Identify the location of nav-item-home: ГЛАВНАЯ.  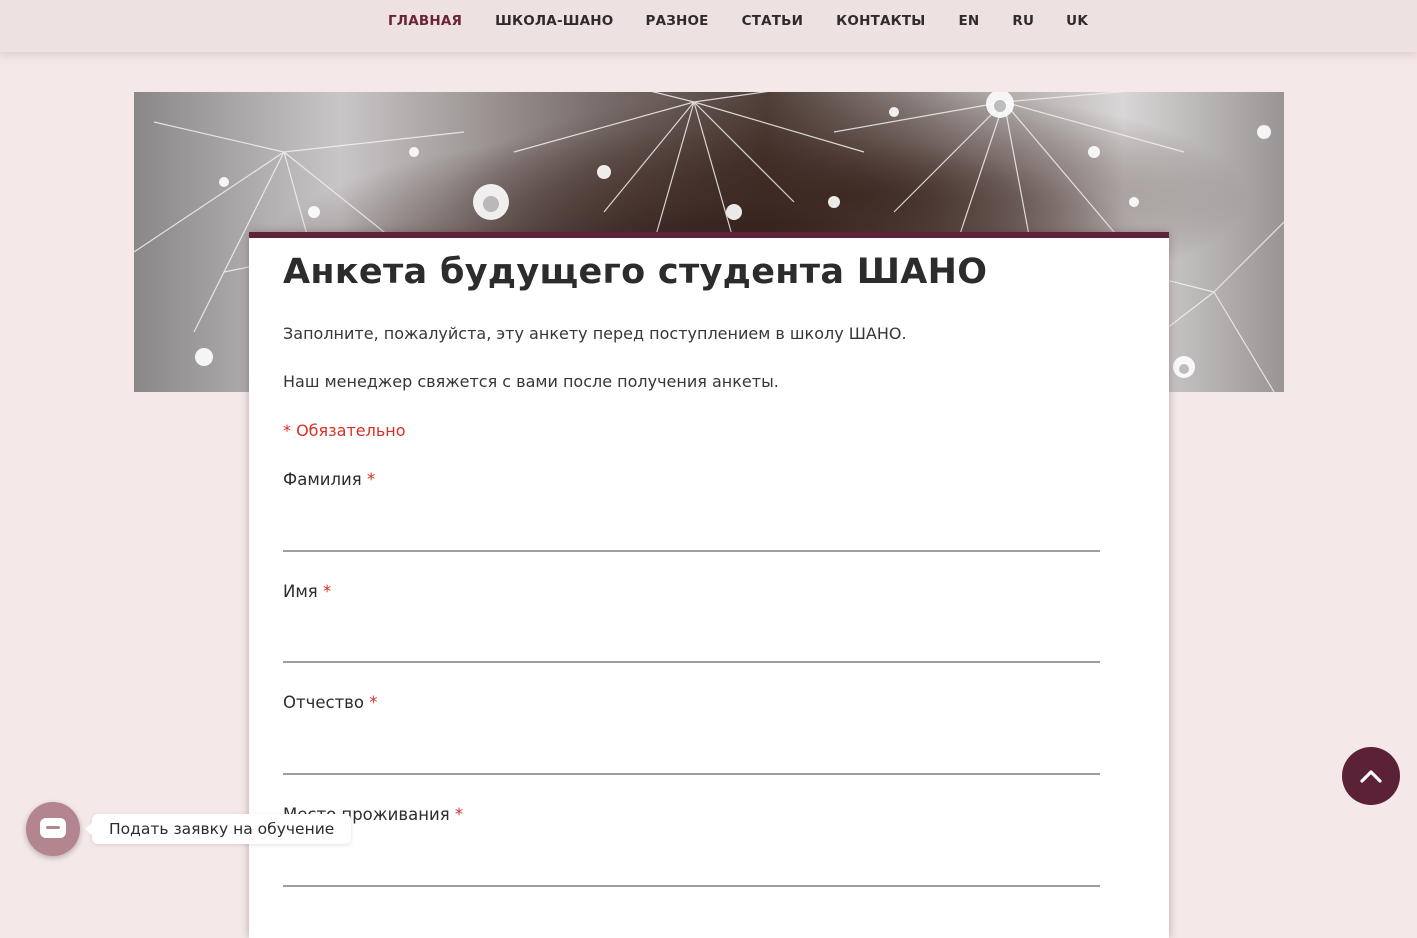
(425, 21).